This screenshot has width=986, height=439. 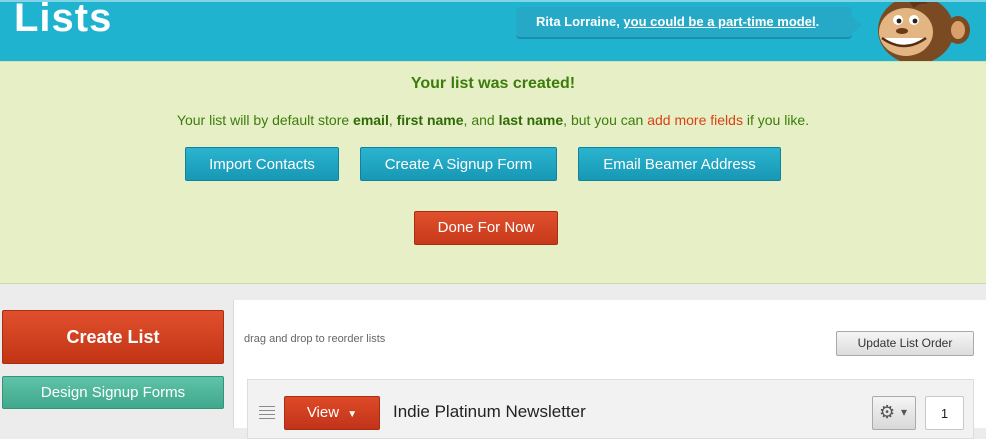 What do you see at coordinates (113, 337) in the screenshot?
I see `create-list-button: Create List` at bounding box center [113, 337].